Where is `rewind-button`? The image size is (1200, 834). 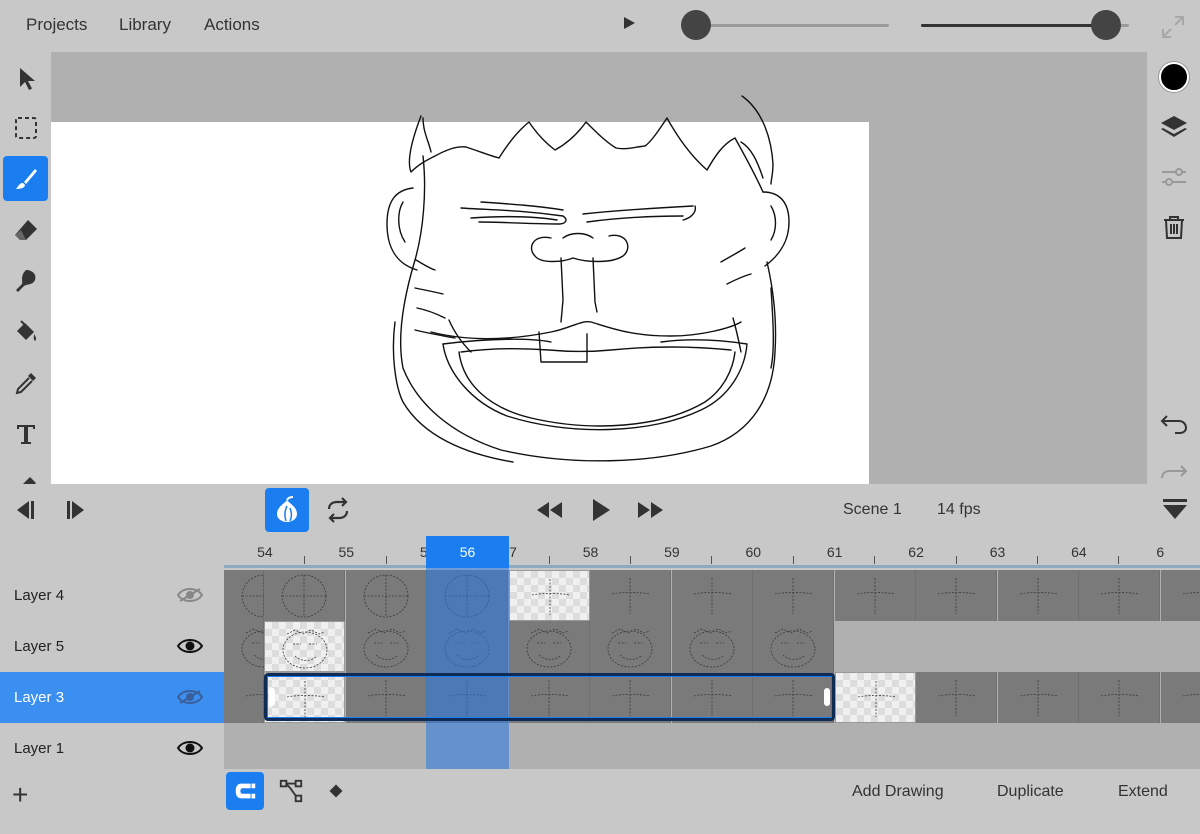
rewind-button is located at coordinates (549, 510).